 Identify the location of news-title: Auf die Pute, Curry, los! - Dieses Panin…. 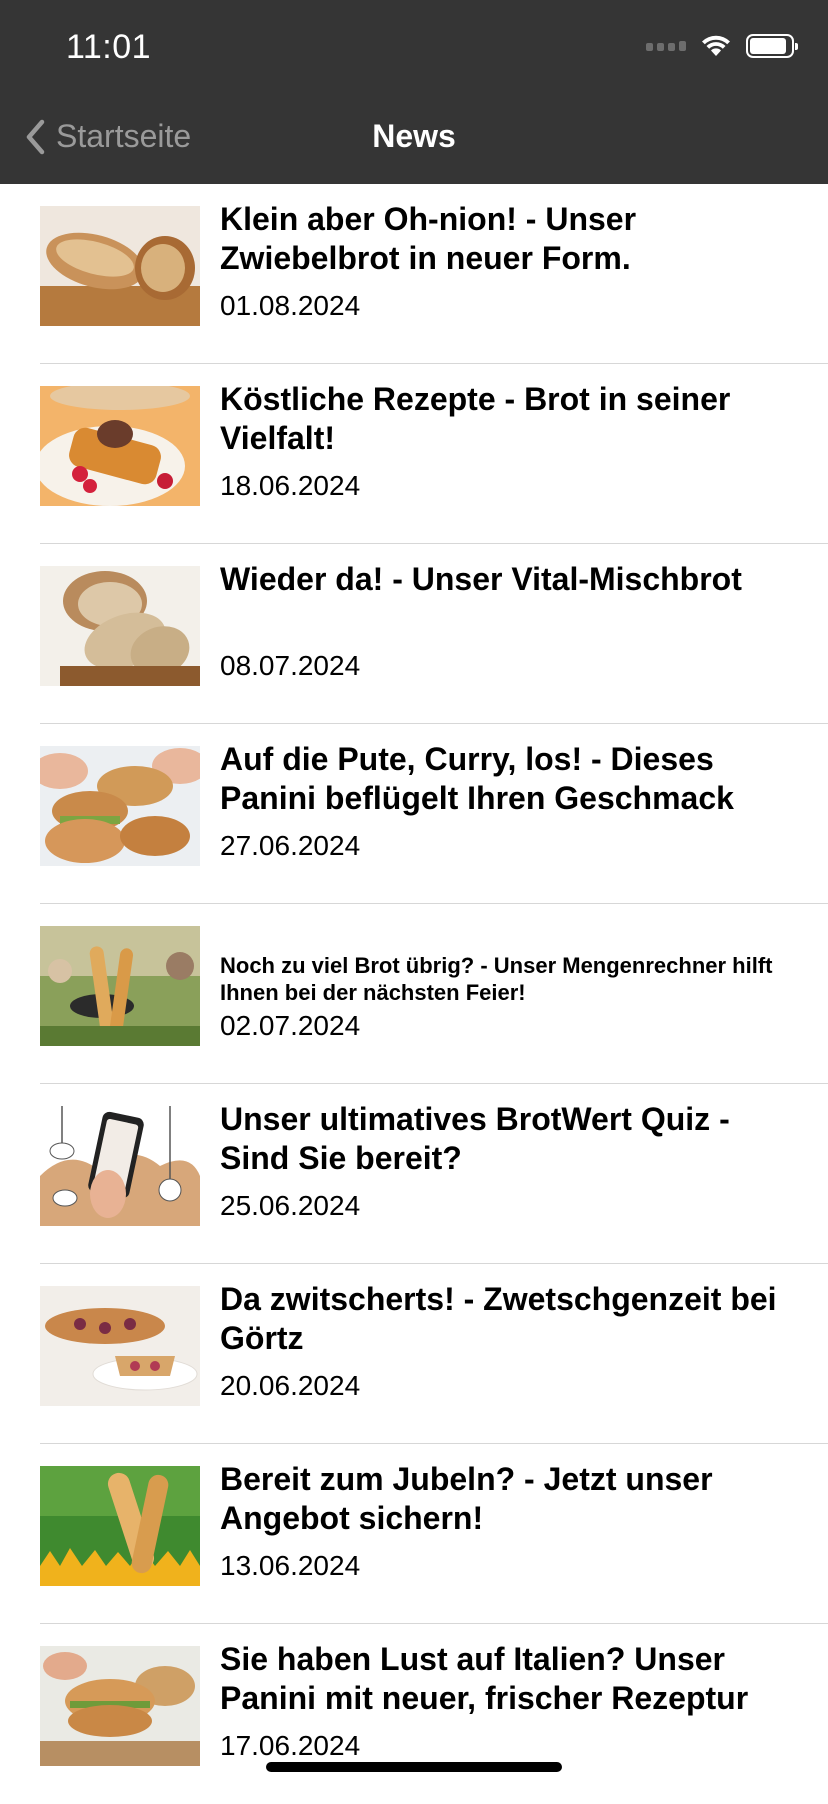
(477, 778).